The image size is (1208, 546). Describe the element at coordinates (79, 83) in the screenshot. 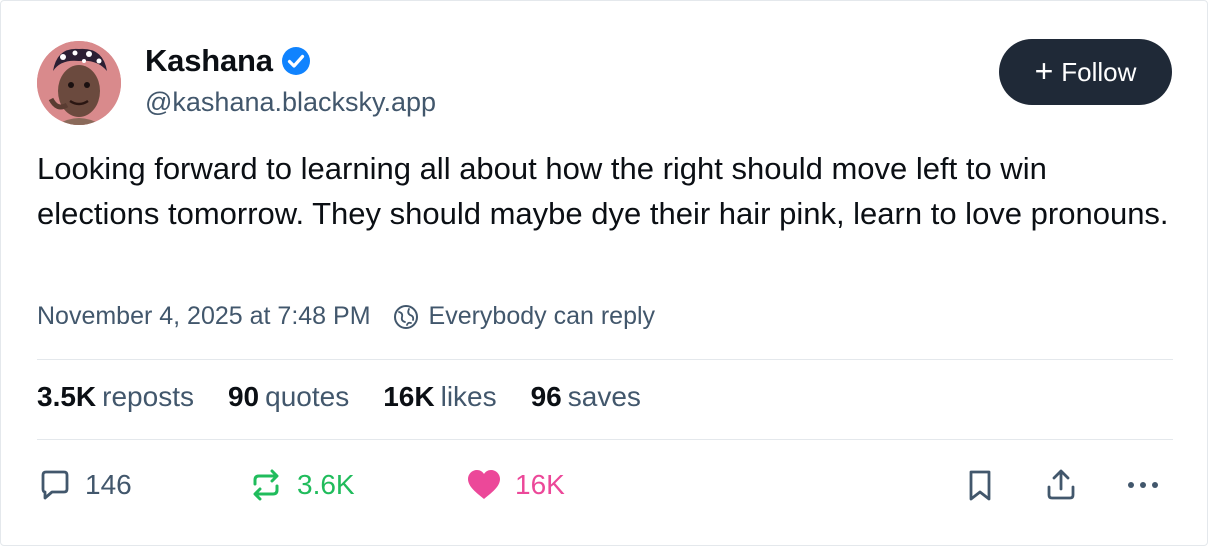

I see `avatar` at that location.